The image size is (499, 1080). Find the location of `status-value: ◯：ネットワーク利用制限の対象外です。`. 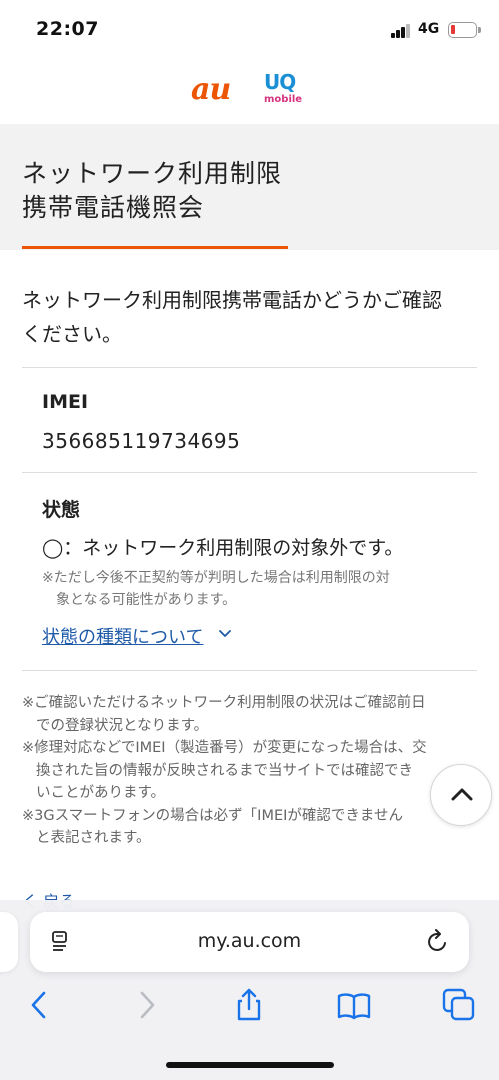

status-value: ◯：ネットワーク利用制限の対象外です。 is located at coordinates (223, 548).